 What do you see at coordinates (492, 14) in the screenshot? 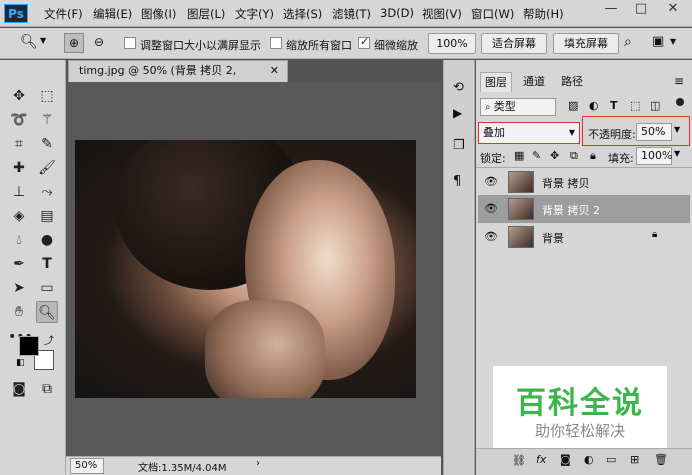
I see `menu-window: 窗口(W)` at bounding box center [492, 14].